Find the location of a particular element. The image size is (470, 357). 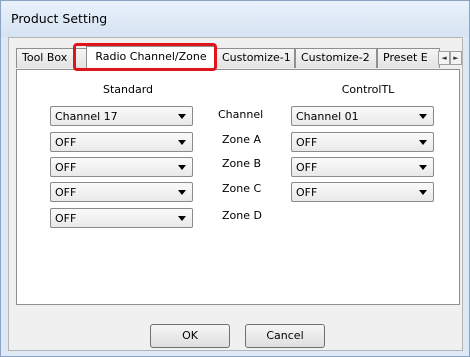

ok-button: OK is located at coordinates (190, 336).